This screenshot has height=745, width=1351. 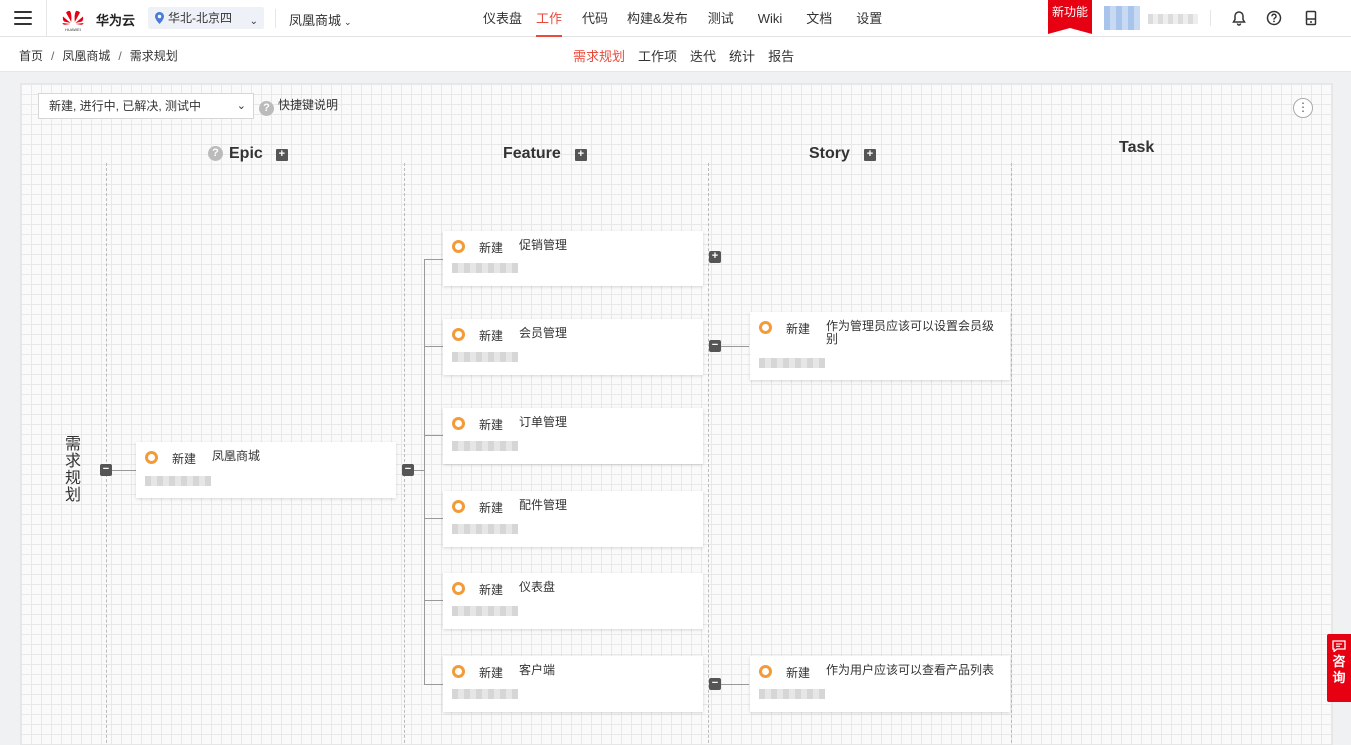 I want to click on shortcut-help-link: ? 快捷键说明, so click(x=298, y=106).